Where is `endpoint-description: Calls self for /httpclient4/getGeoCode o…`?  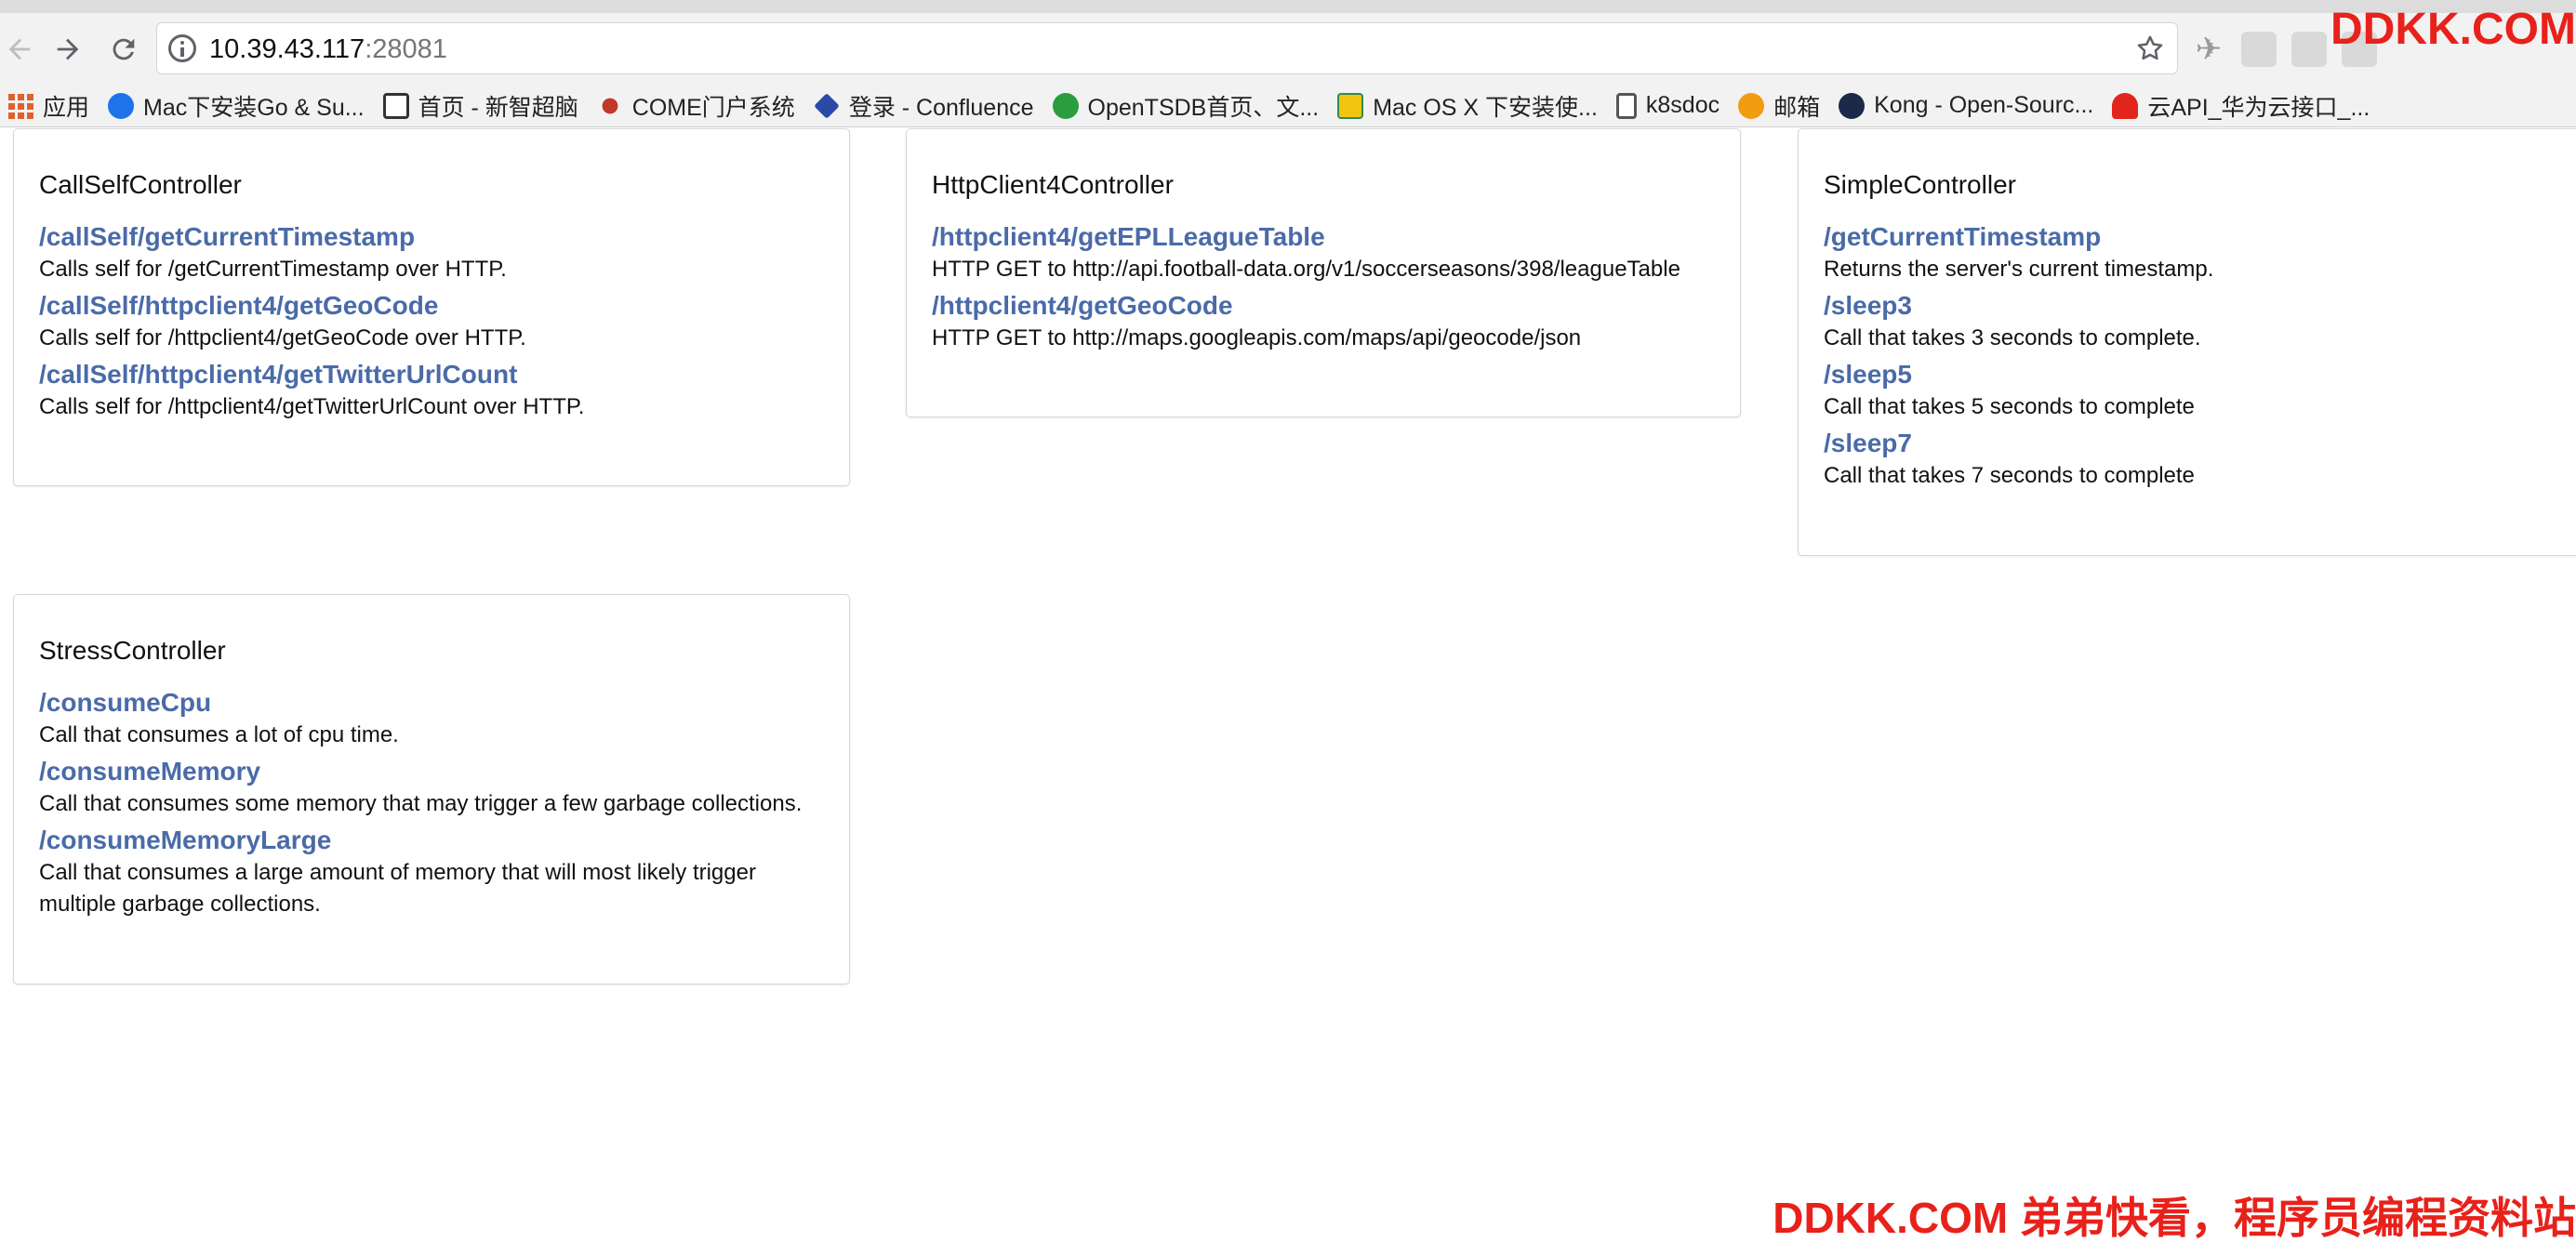 endpoint-description: Calls self for /httpclient4/getGeoCode o… is located at coordinates (282, 337).